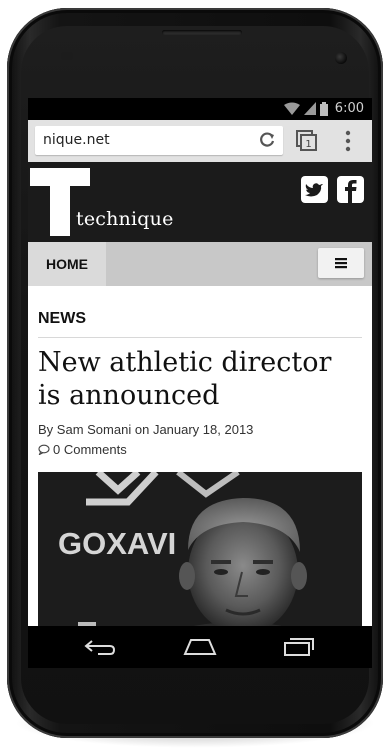 Image resolution: width=390 pixels, height=751 pixels. Describe the element at coordinates (90, 449) in the screenshot. I see `comments-count: 0 Comments` at that location.